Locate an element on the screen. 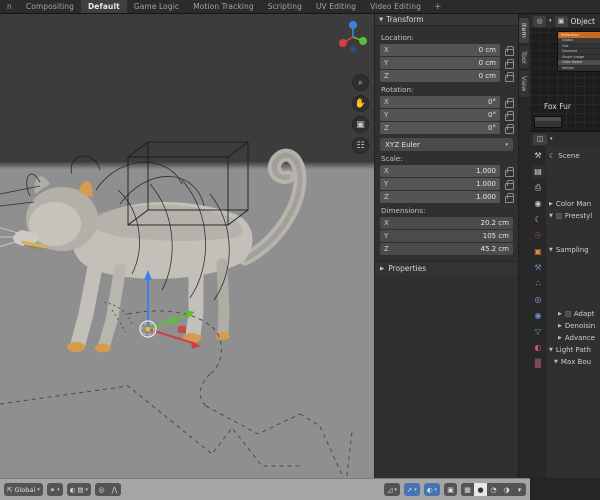  workspace-tab-video-editing: Video Editing is located at coordinates (395, 6).